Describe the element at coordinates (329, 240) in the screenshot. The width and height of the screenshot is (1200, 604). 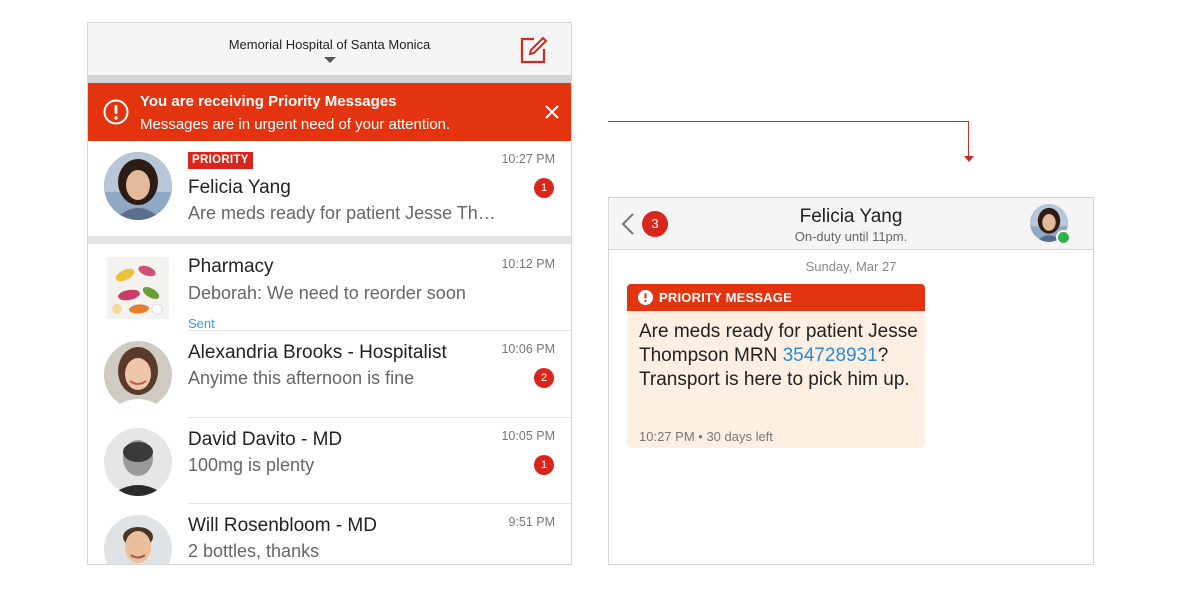
I see `section-divider` at that location.